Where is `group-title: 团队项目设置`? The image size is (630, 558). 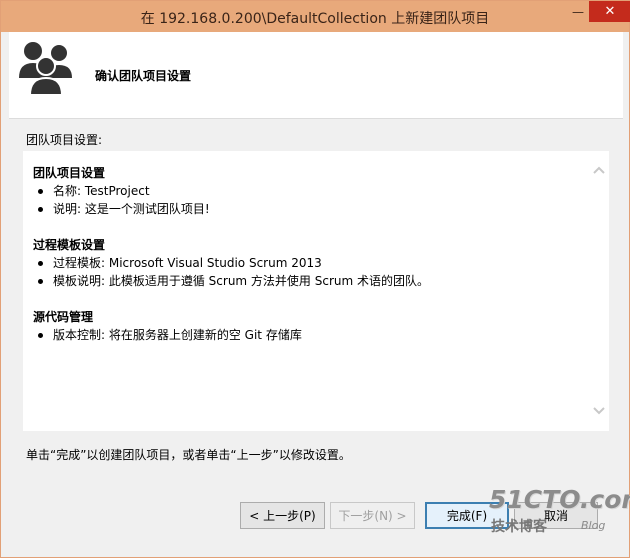 group-title: 团队项目设置 is located at coordinates (69, 173).